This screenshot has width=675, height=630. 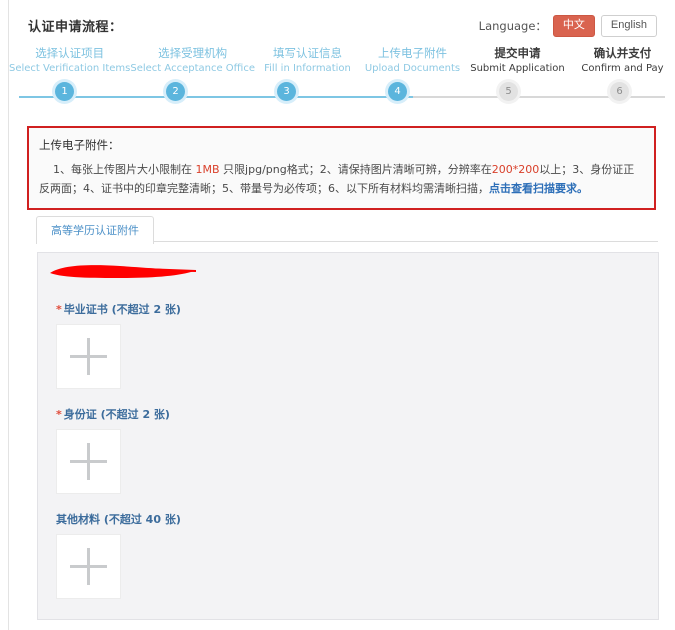 What do you see at coordinates (517, 61) in the screenshot?
I see `step-5: 提交申请 Submit Application` at bounding box center [517, 61].